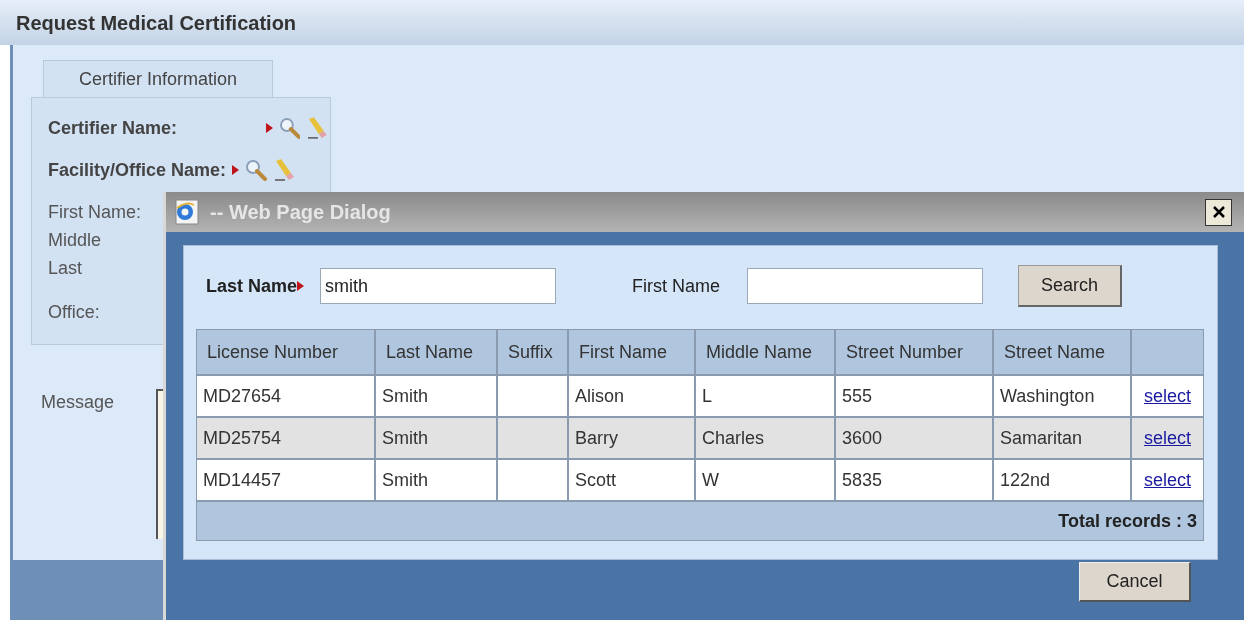 The width and height of the screenshot is (1244, 627). Describe the element at coordinates (1041, 438) in the screenshot. I see `table-cell-text: Samaritan` at that location.